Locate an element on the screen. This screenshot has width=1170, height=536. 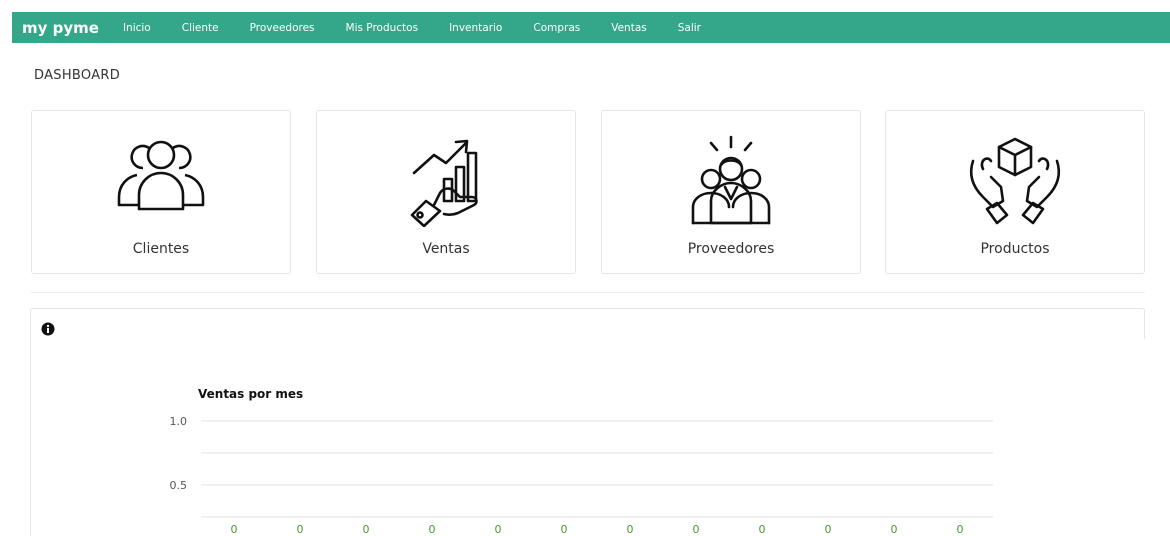
y-tick-label: 1.0 is located at coordinates (179, 421).